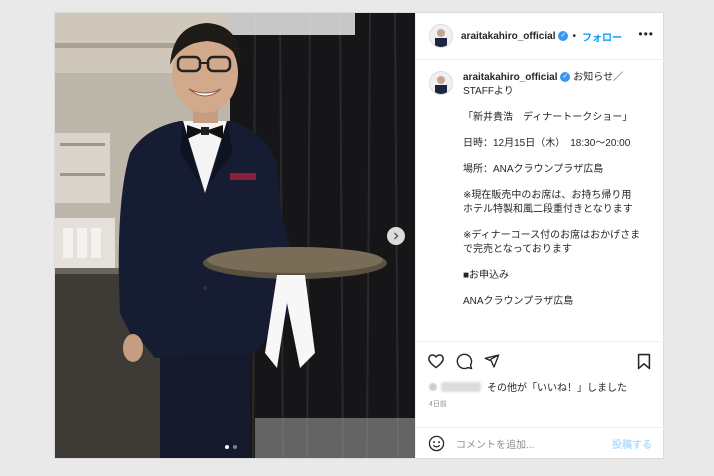 The height and width of the screenshot is (476, 714). What do you see at coordinates (486, 275) in the screenshot?
I see `caption-line: ■お申込み` at bounding box center [486, 275].